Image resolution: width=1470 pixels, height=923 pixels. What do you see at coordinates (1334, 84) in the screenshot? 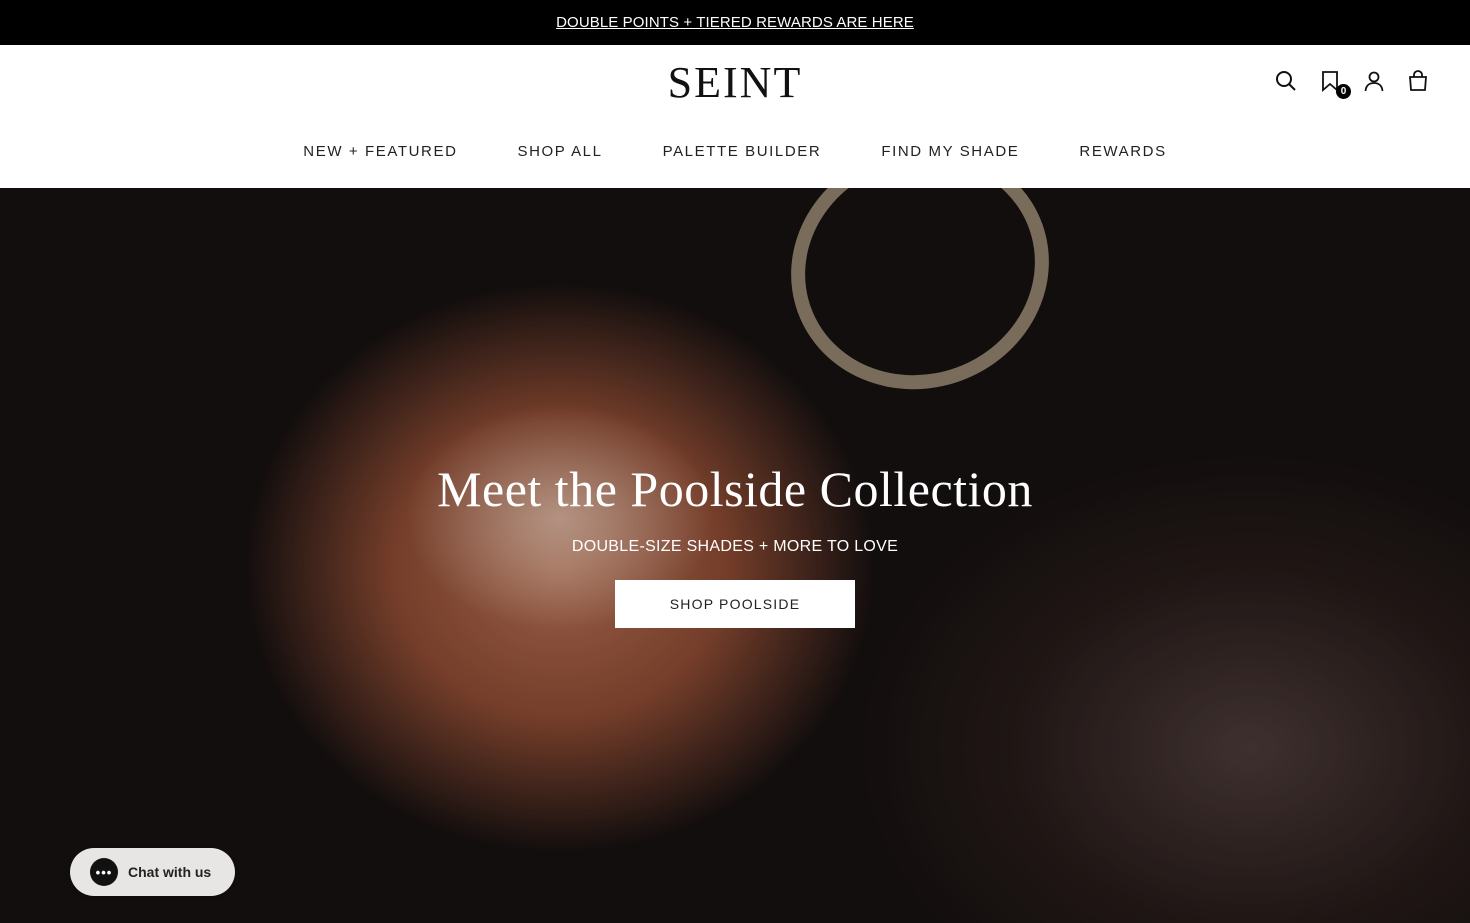
I see `bookmark-icon: 0` at bounding box center [1334, 84].